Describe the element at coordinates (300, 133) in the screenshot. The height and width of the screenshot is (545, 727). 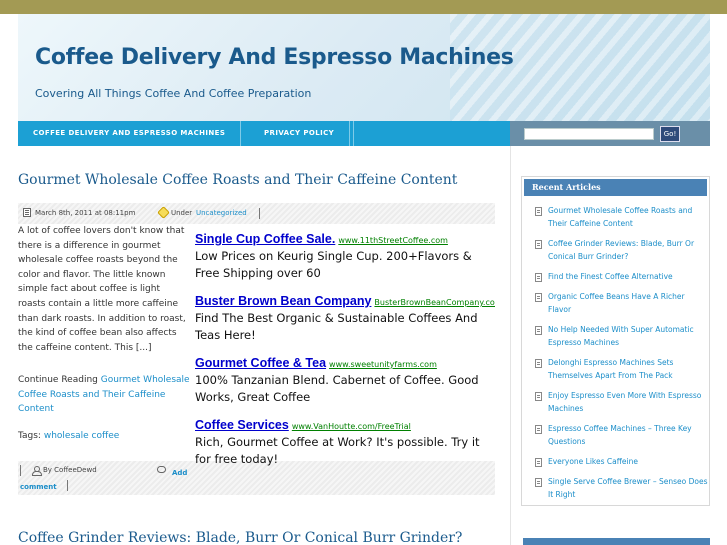
I see `nav-item-privacy-policy: Privacy Policy` at that location.